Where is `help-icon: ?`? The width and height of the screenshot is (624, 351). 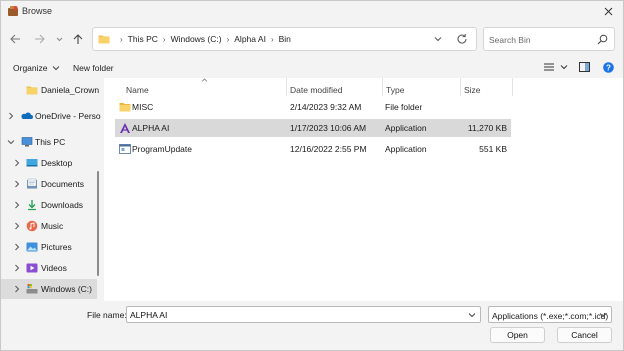 help-icon: ? is located at coordinates (608, 67).